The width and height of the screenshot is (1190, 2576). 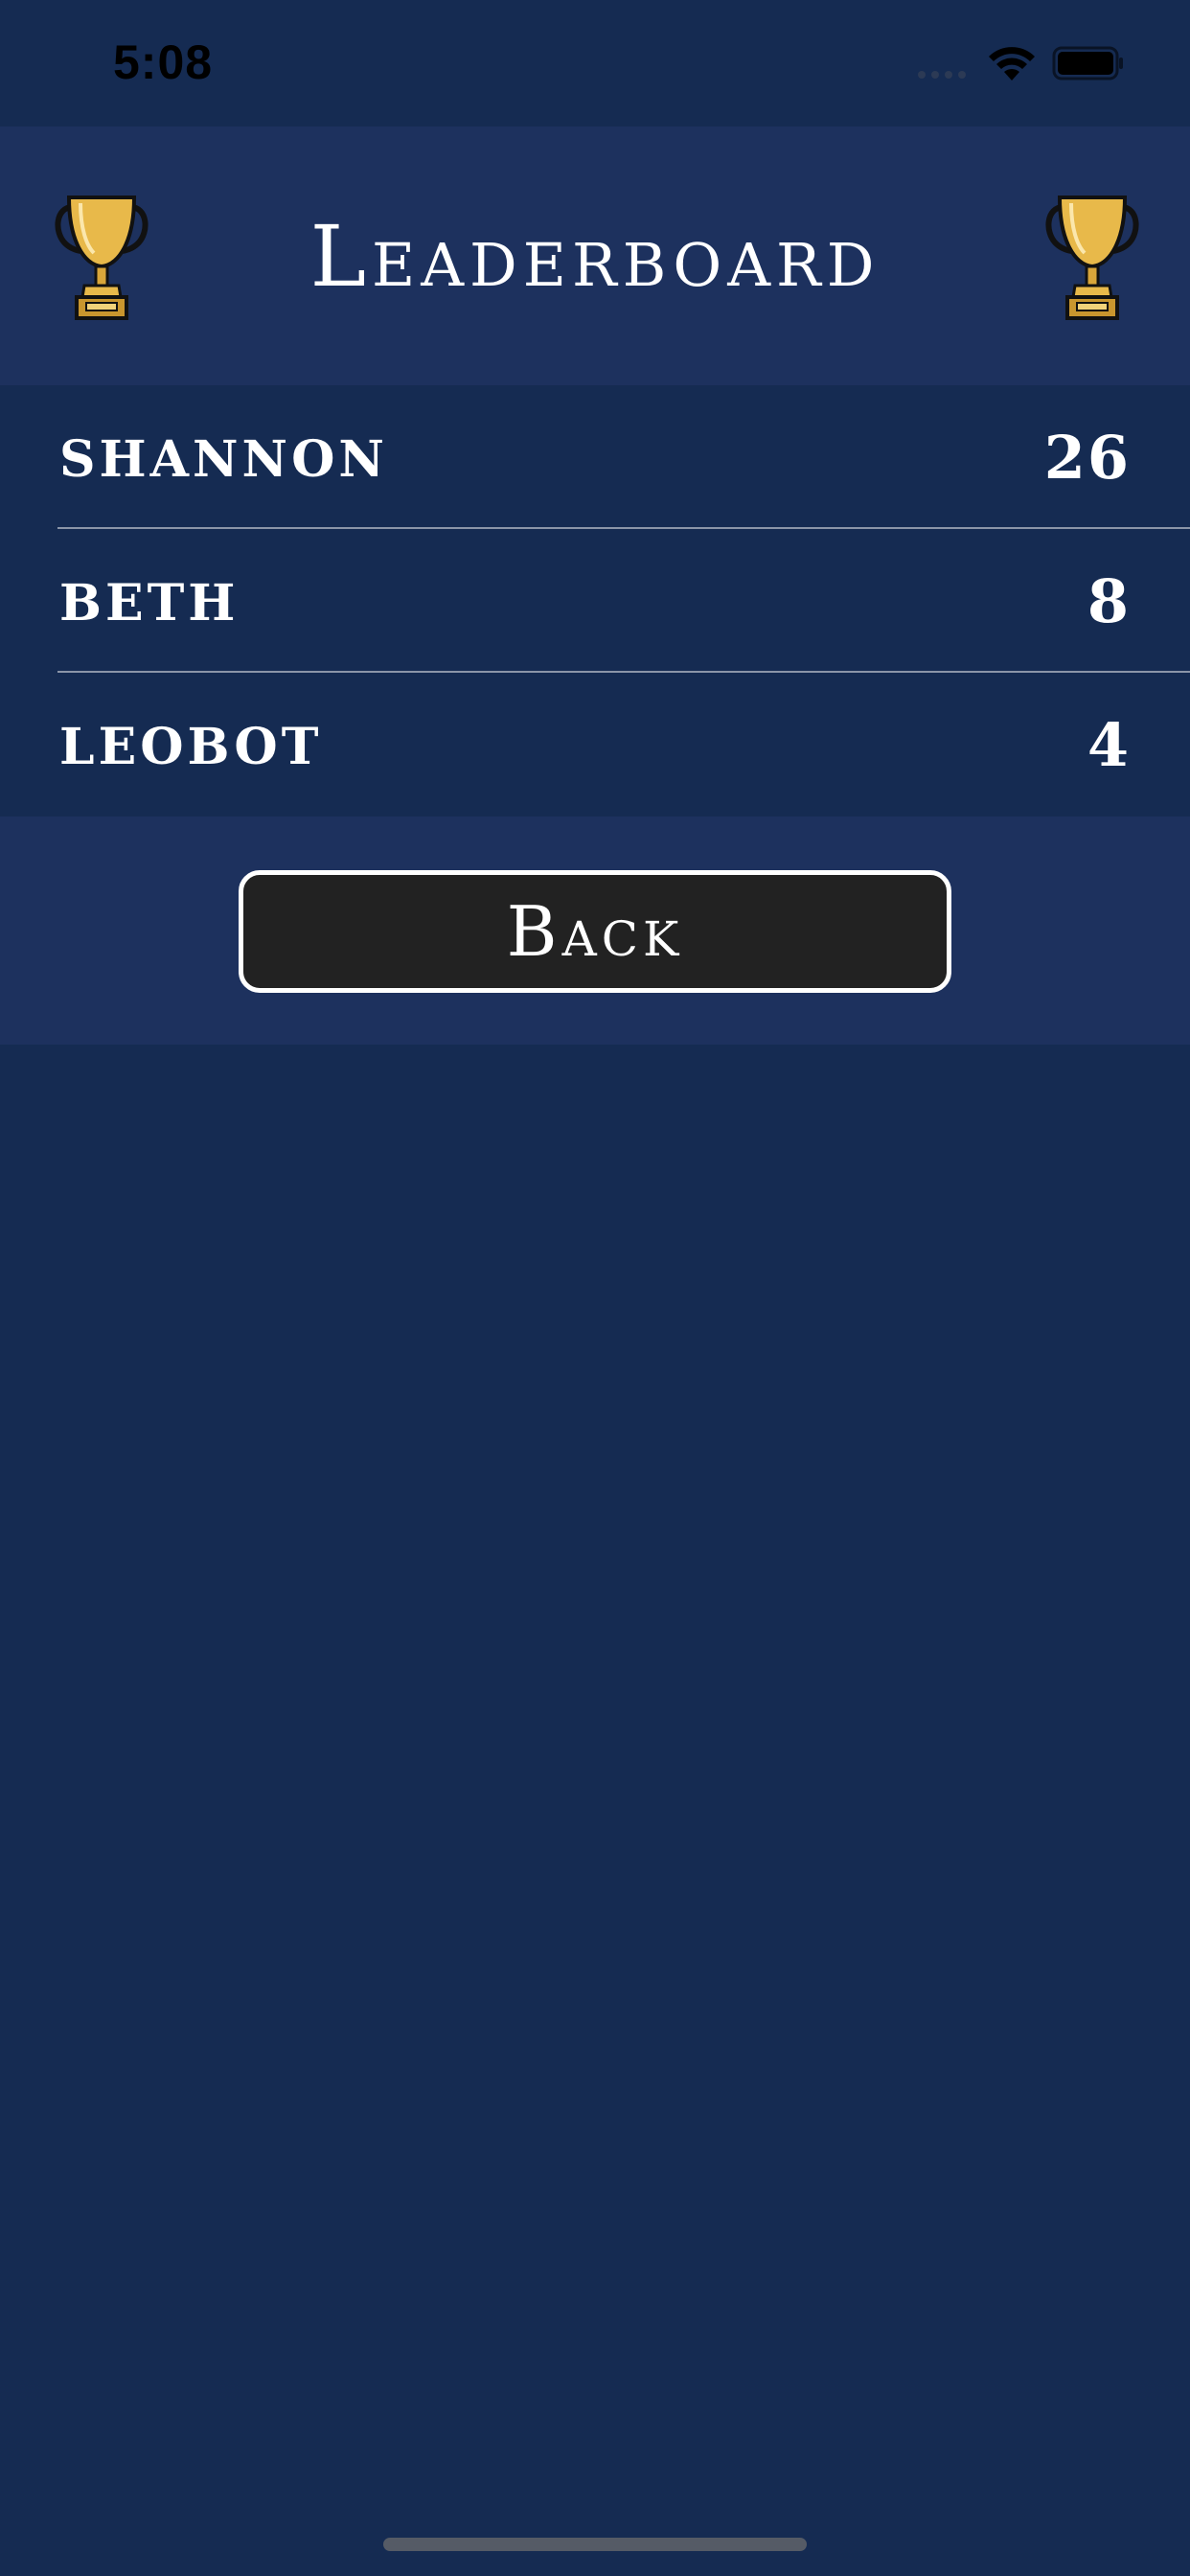 I want to click on back-button: Back, so click(x=595, y=931).